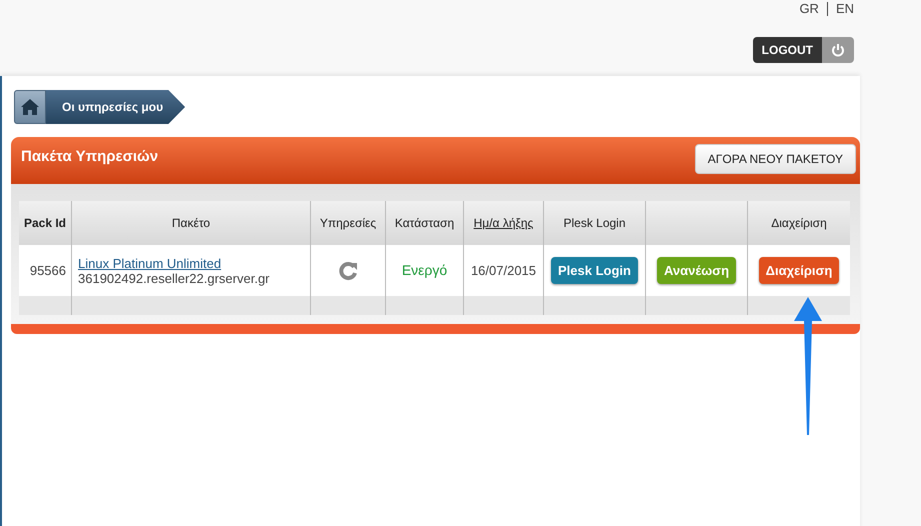 This screenshot has width=921, height=526. Describe the element at coordinates (150, 263) in the screenshot. I see `package-link: Linux Platinum Unlimited` at that location.